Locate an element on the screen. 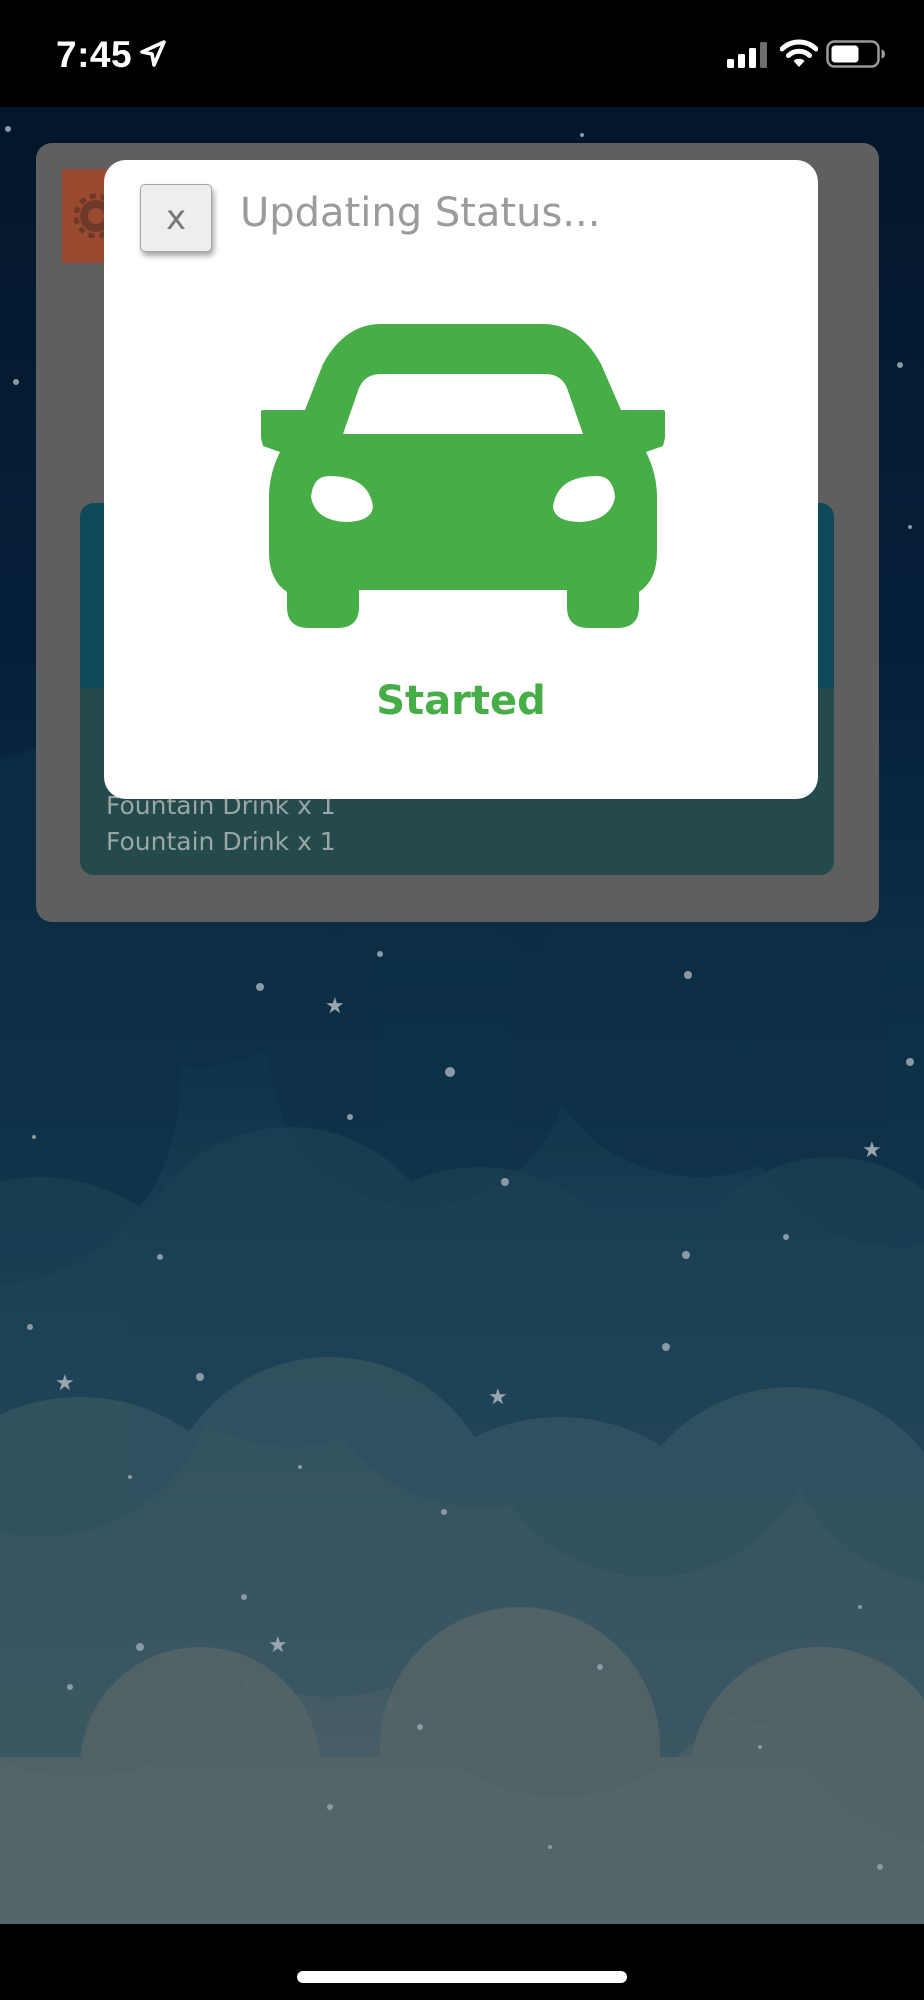 Image resolution: width=924 pixels, height=2000 pixels. status-label: Started is located at coordinates (461, 701).